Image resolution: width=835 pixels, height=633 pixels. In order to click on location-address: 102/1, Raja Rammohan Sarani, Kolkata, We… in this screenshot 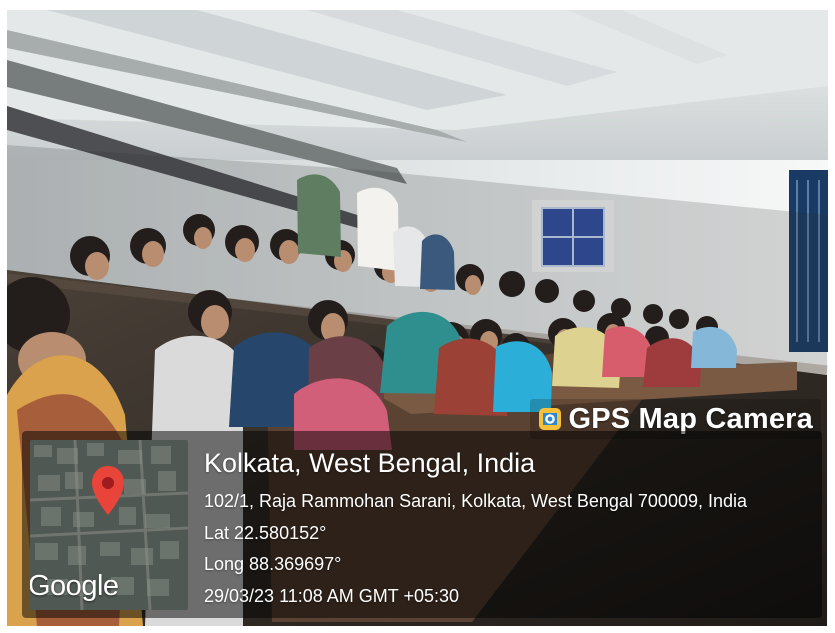, I will do `click(476, 501)`.